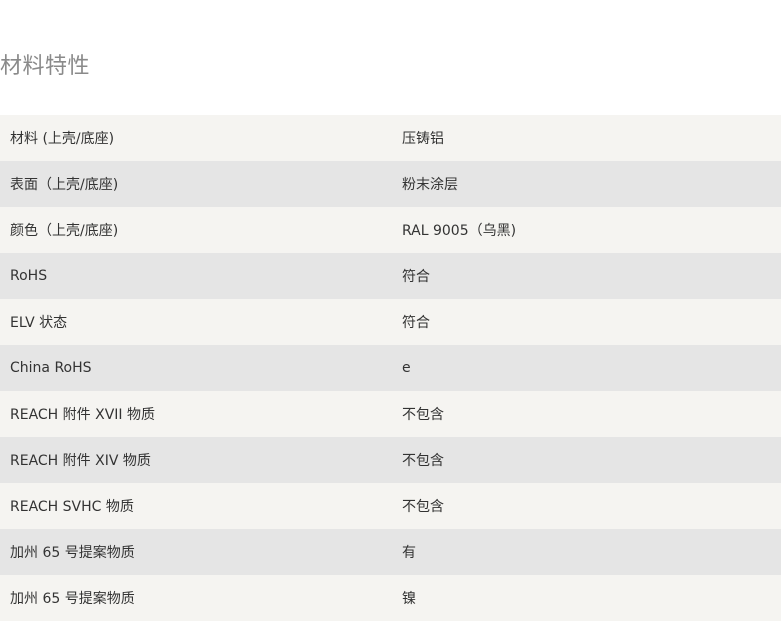 This screenshot has width=781, height=621. What do you see at coordinates (459, 231) in the screenshot?
I see `property-value: RAL 9005（乌黑)` at bounding box center [459, 231].